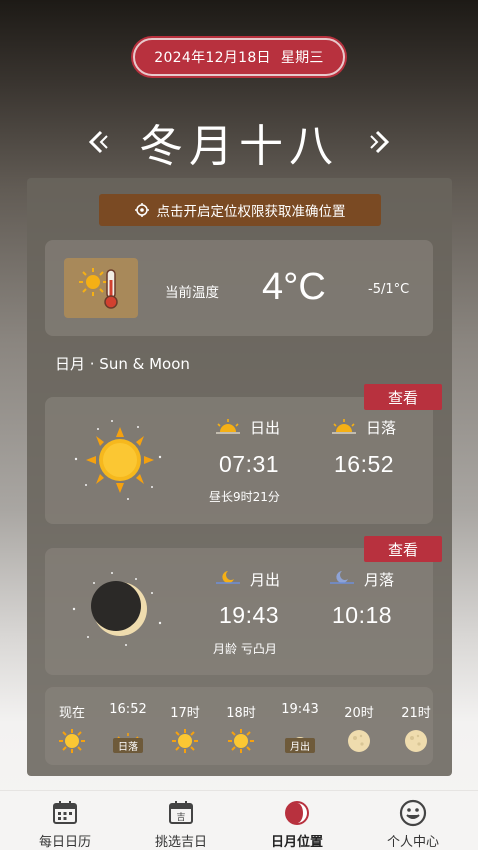  Describe the element at coordinates (228, 426) in the screenshot. I see `sunrise-icon` at that location.